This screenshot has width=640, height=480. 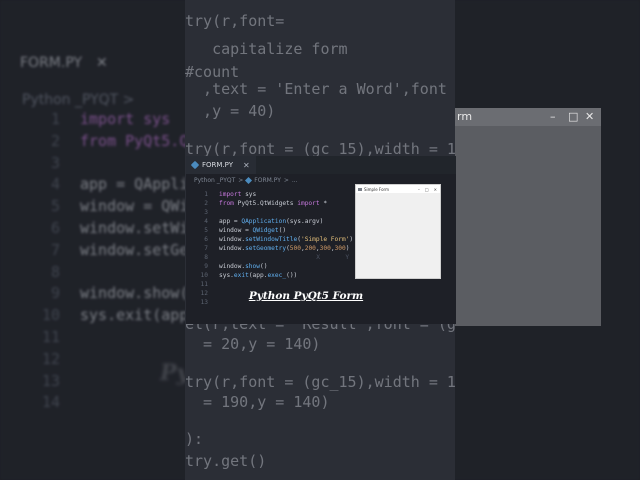 I want to click on code-text: window.setWindowTitle('Simple Form'), so click(x=286, y=239).